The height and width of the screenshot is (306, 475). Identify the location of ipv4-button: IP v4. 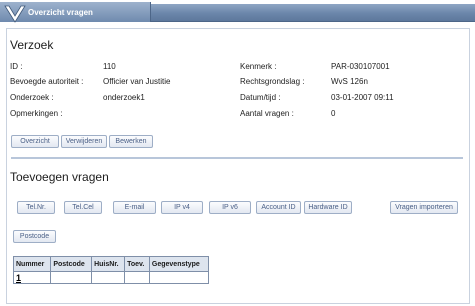
(182, 207).